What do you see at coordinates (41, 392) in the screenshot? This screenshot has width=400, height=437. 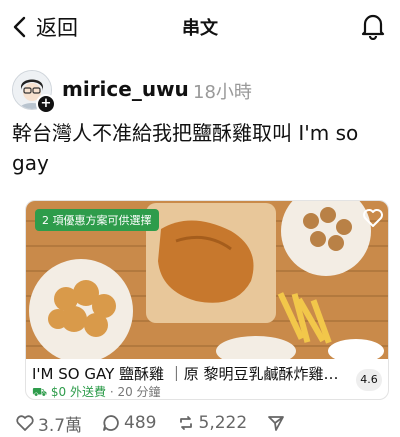 I see `delivery-icon: ⛟` at bounding box center [41, 392].